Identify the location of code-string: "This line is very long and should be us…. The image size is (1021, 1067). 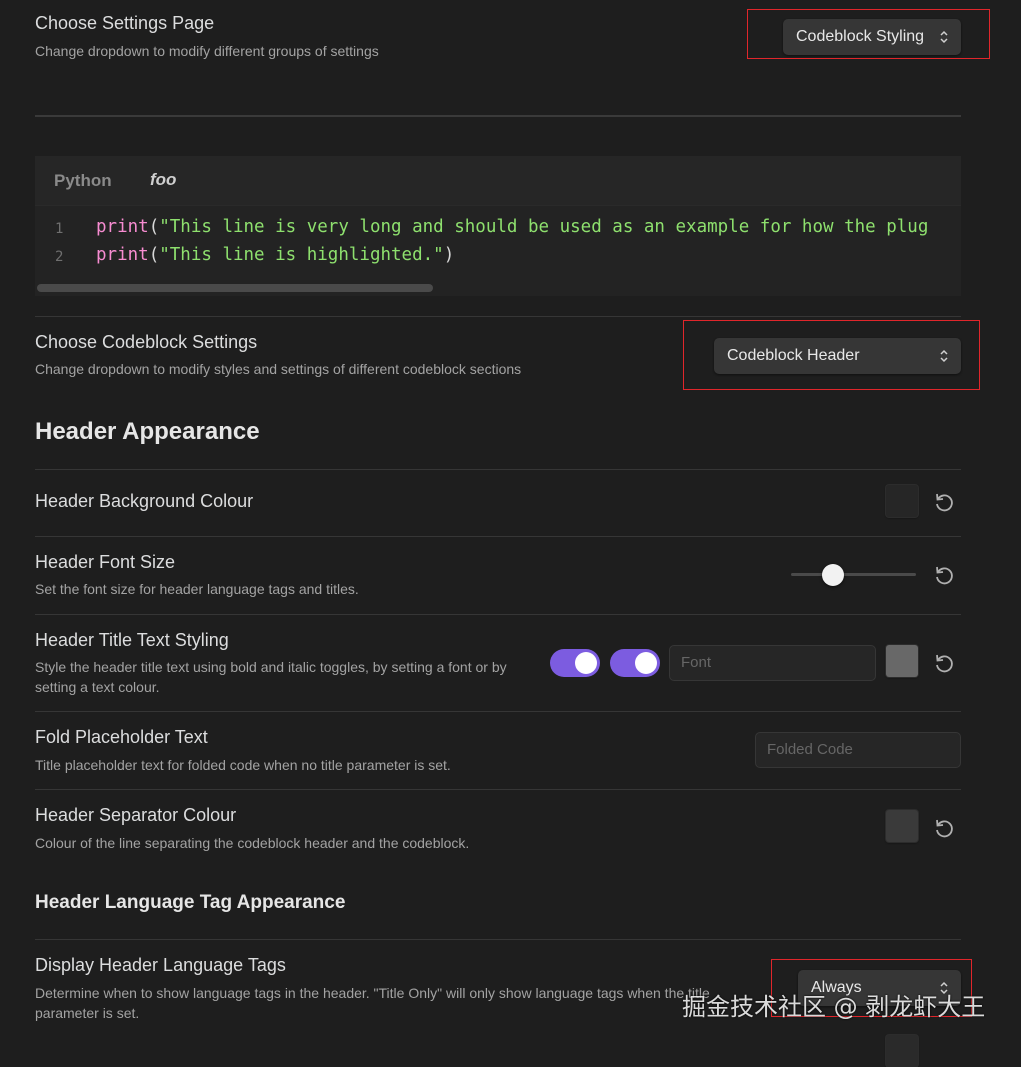
(544, 227).